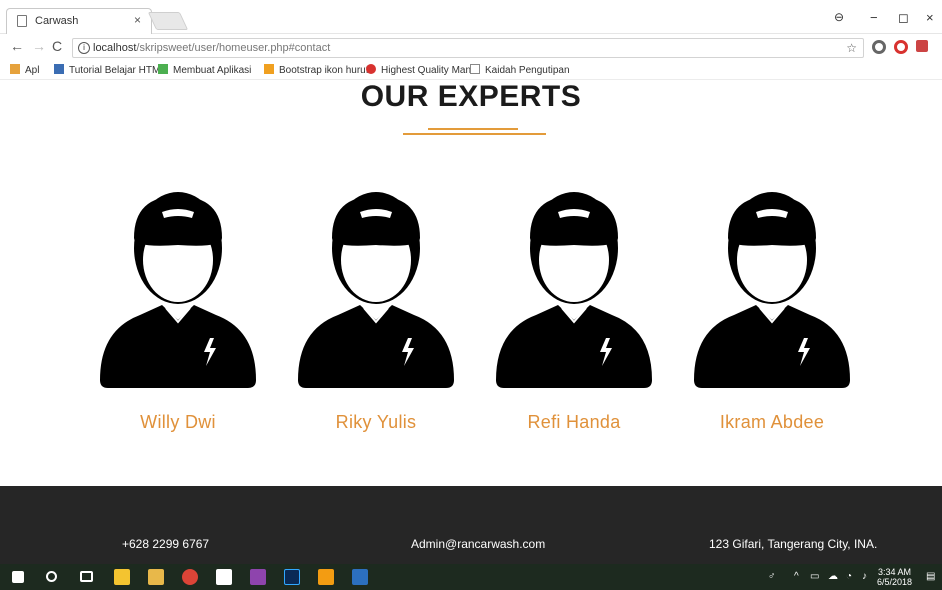  I want to click on people-icon: ♂, so click(772, 576).